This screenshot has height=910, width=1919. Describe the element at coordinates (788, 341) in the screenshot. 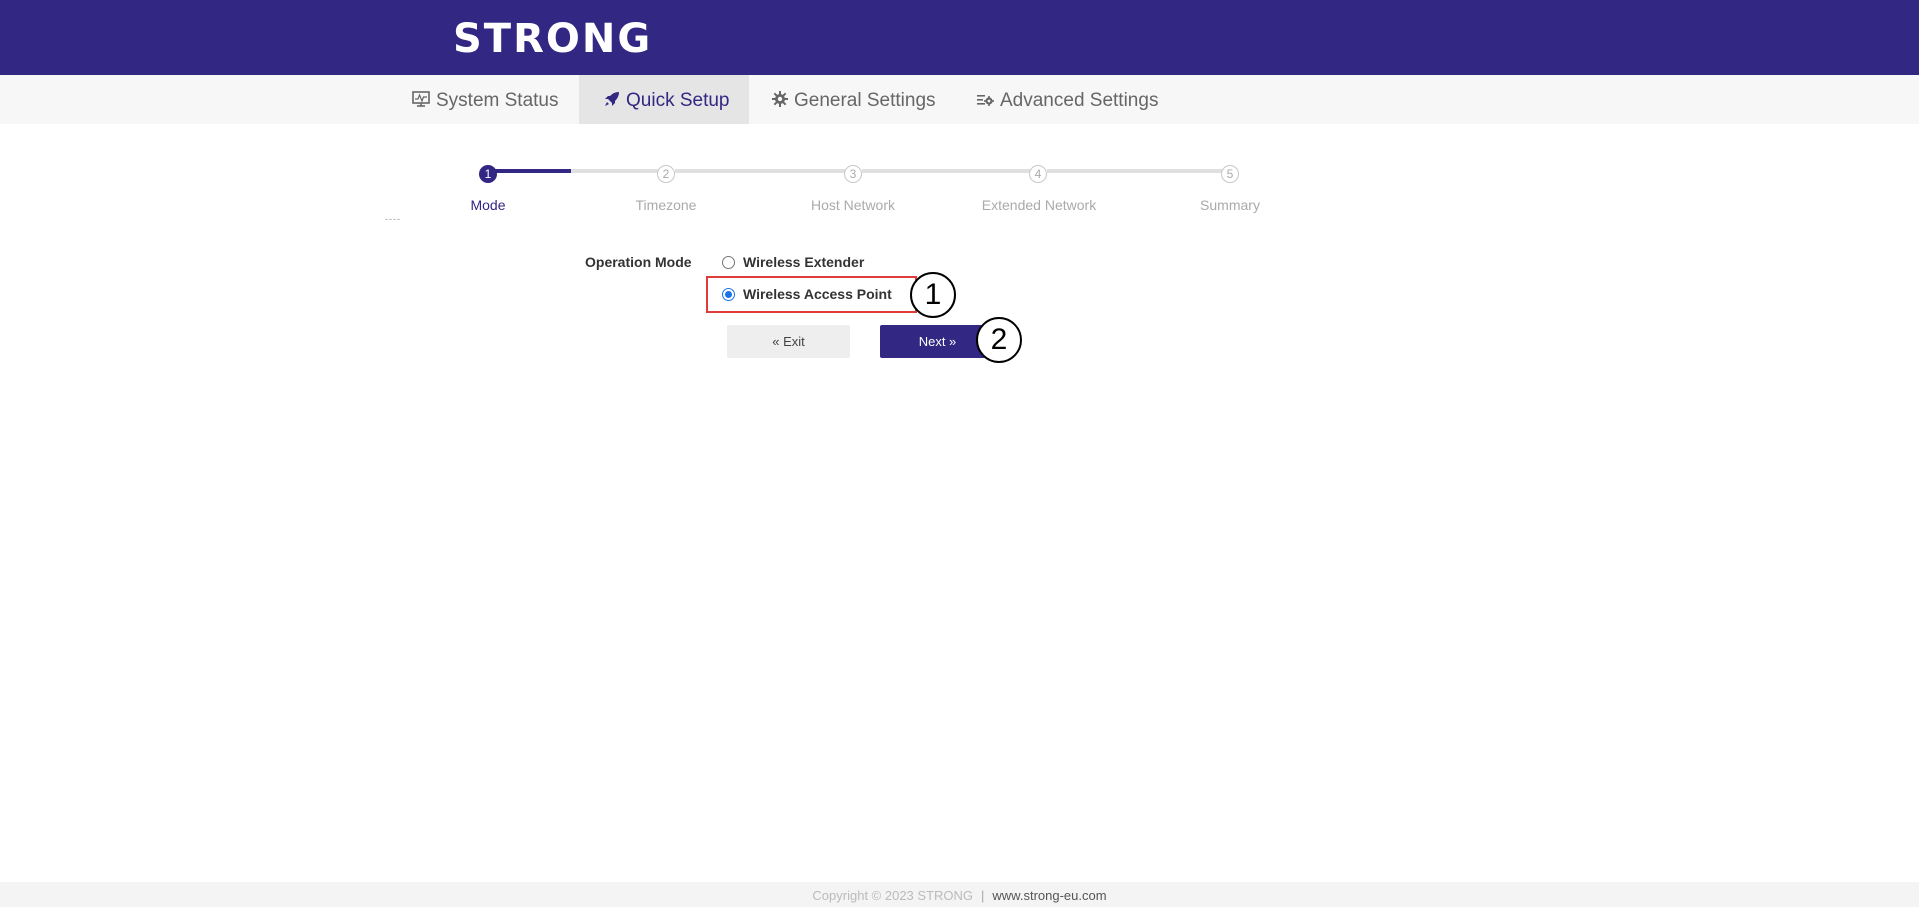

I see `exit-button: « Exit` at that location.